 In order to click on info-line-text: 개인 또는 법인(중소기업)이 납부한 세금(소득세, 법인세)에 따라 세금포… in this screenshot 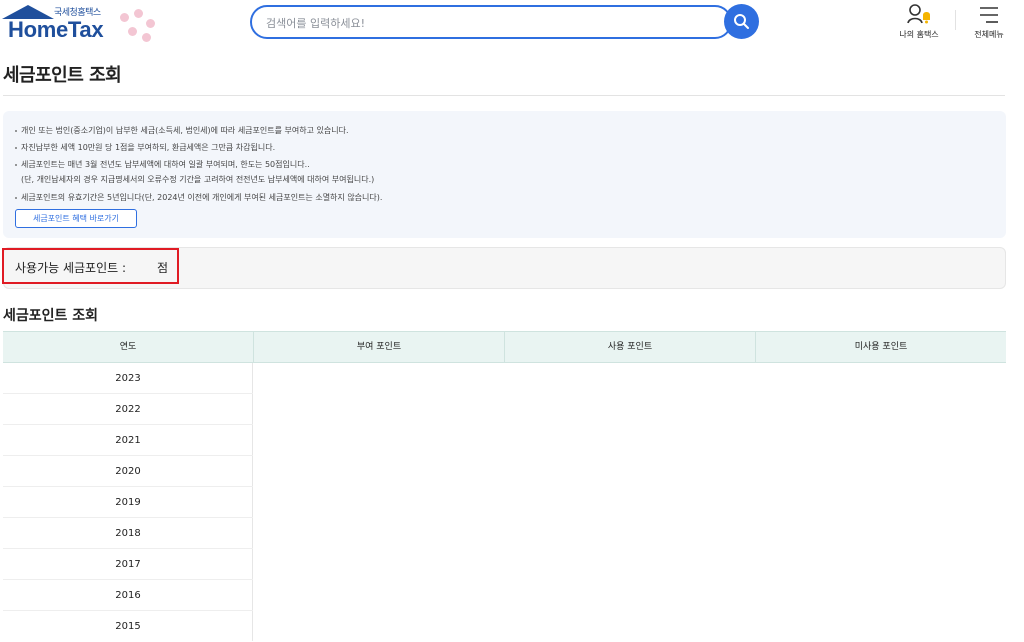, I will do `click(185, 130)`.